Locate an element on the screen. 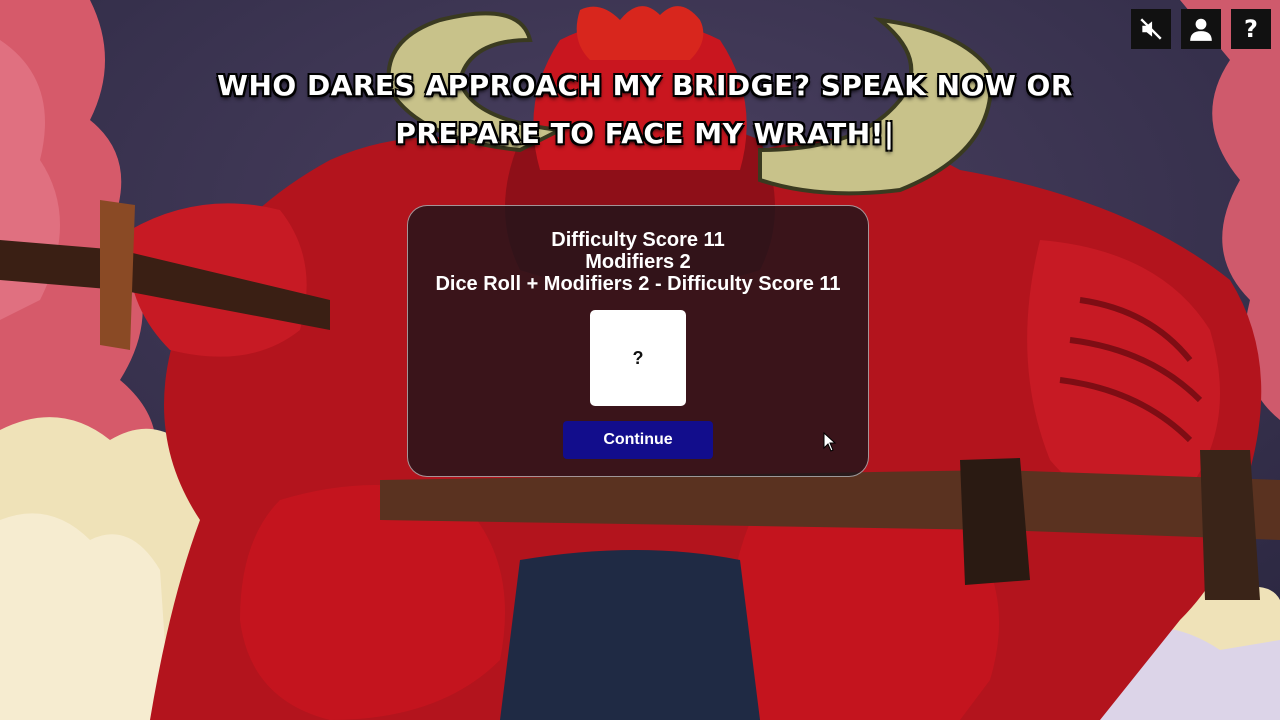 The image size is (1280, 720). dice-value: ? is located at coordinates (638, 357).